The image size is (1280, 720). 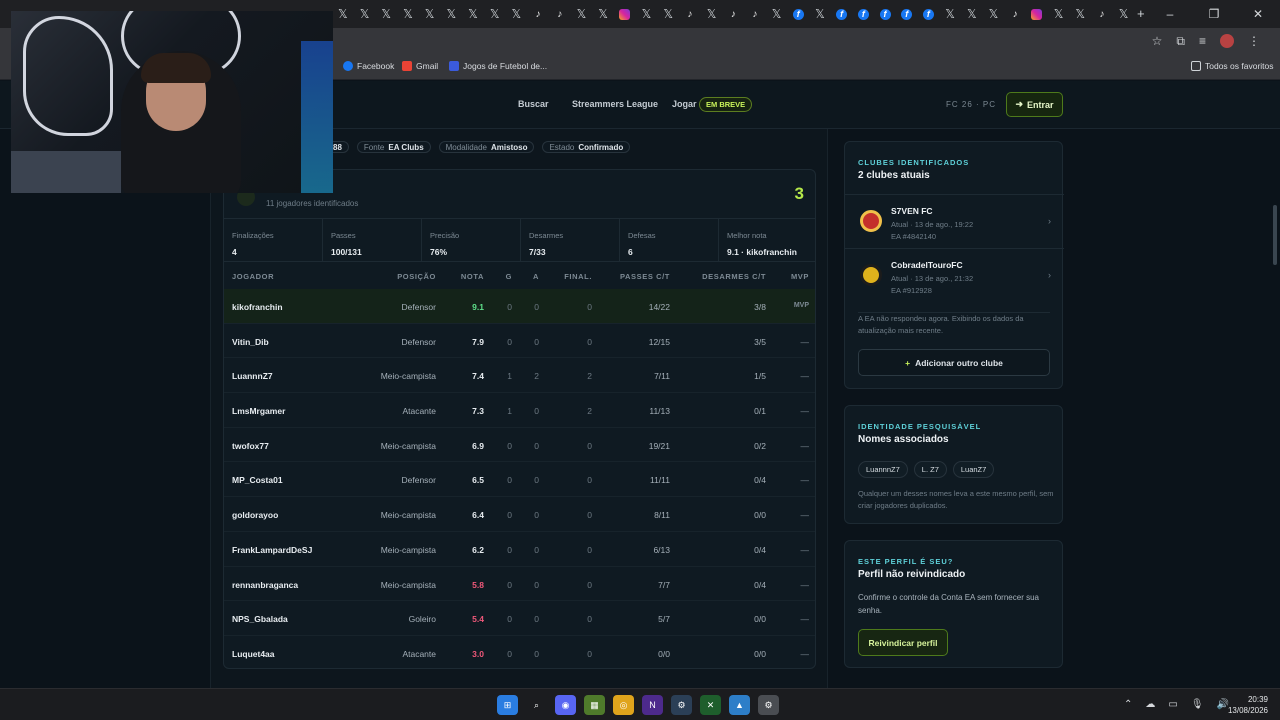 What do you see at coordinates (1180, 41) in the screenshot?
I see `extensions-icon: ⧉` at bounding box center [1180, 41].